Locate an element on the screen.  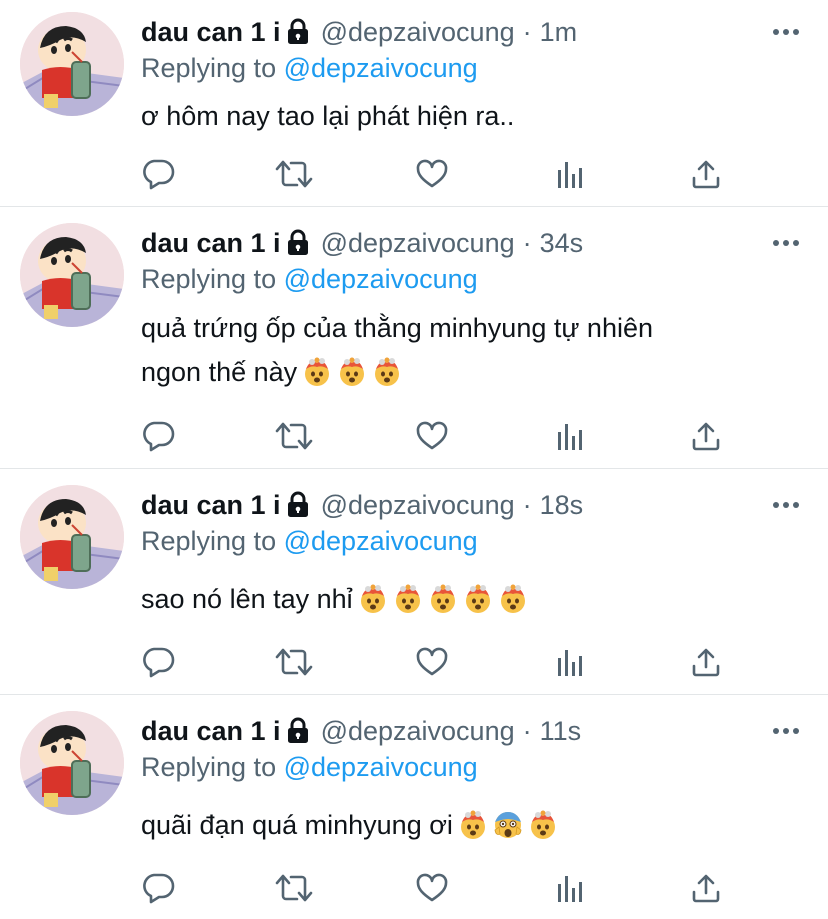
tweet-header: dau can 1 i @depzaivocung · 34s is located at coordinates (362, 243).